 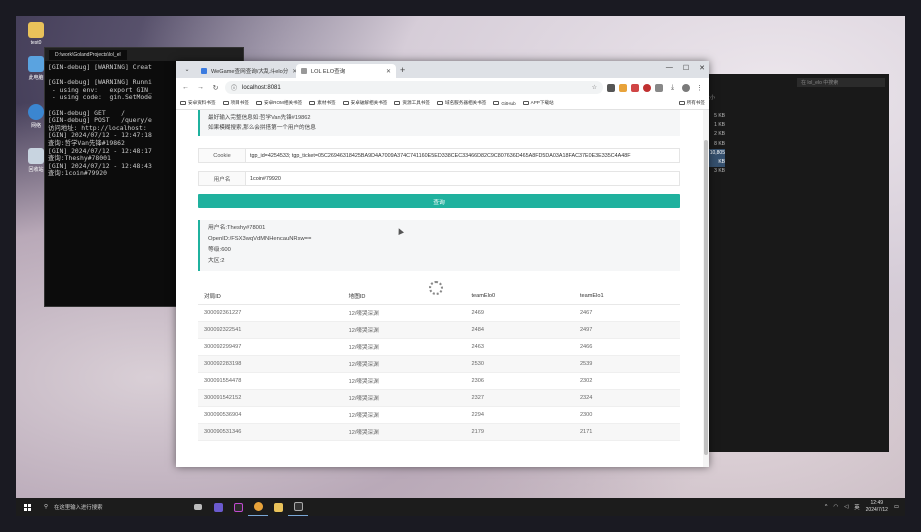 I want to click on ide-icon, so click(x=218, y=507).